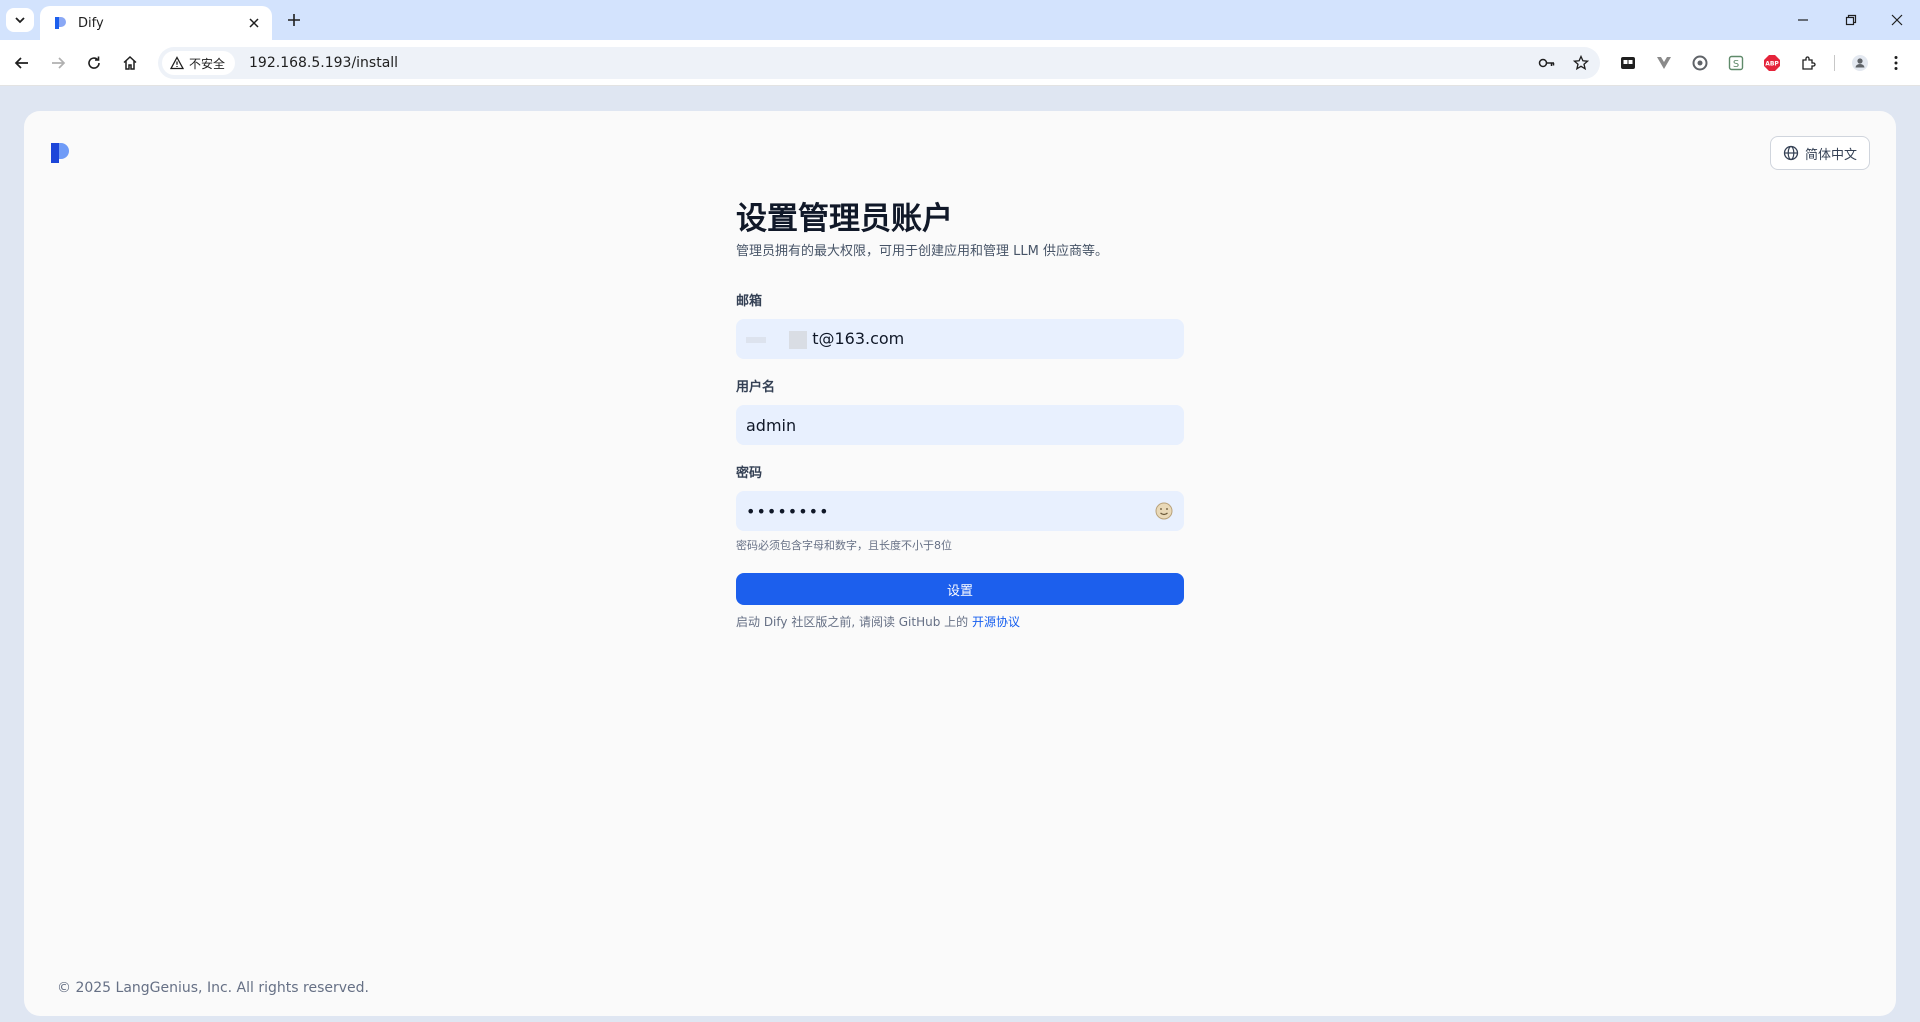  I want to click on minimize-button, so click(1803, 20).